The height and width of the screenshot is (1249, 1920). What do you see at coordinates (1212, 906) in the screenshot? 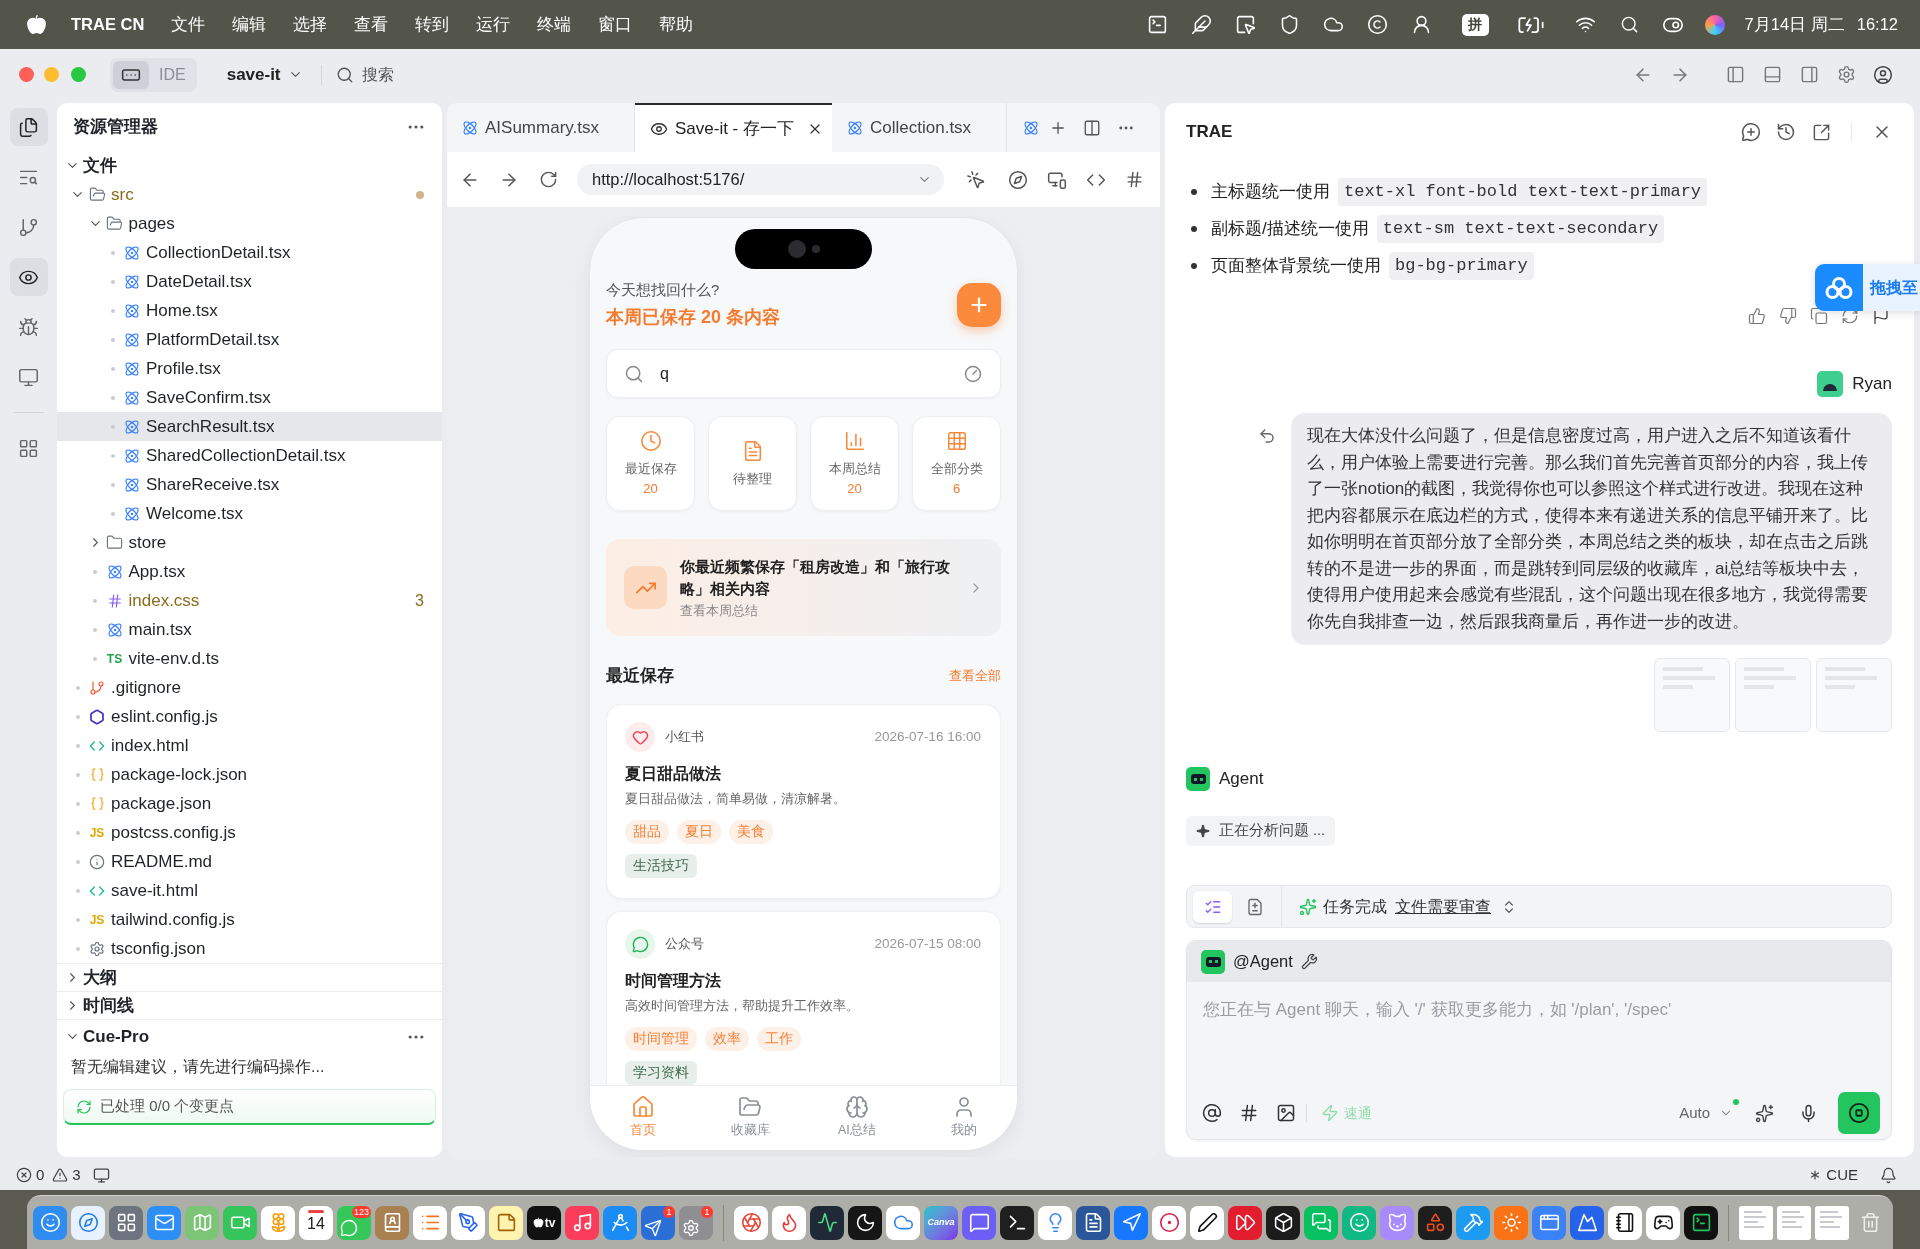
I see `view-tab` at bounding box center [1212, 906].